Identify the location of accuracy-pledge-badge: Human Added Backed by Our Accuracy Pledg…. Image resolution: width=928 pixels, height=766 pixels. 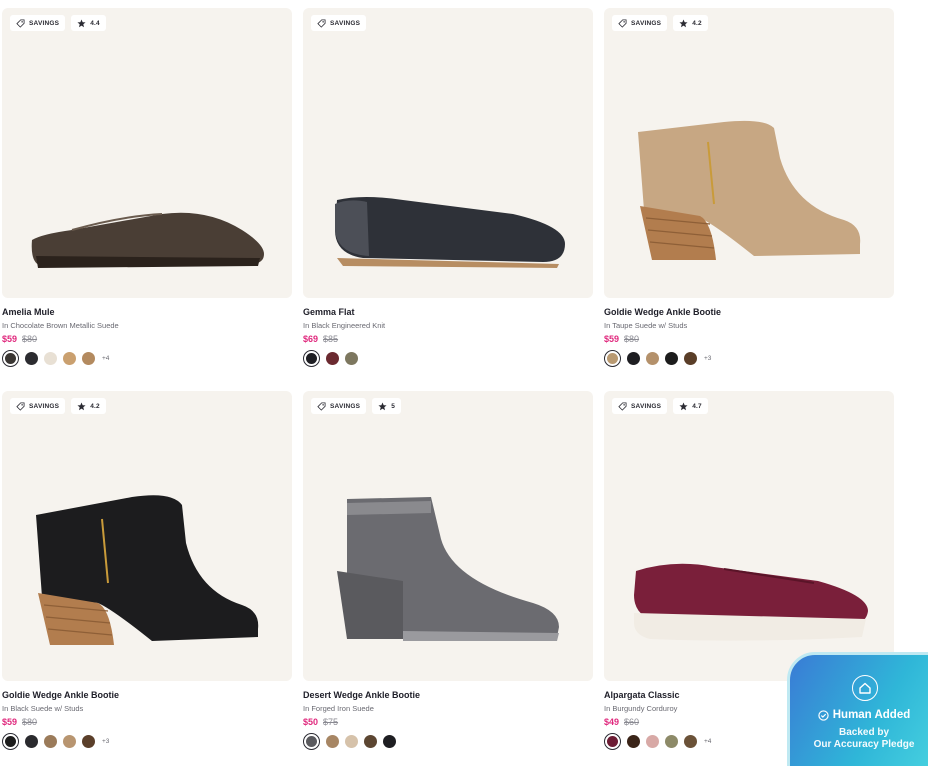
(857, 709).